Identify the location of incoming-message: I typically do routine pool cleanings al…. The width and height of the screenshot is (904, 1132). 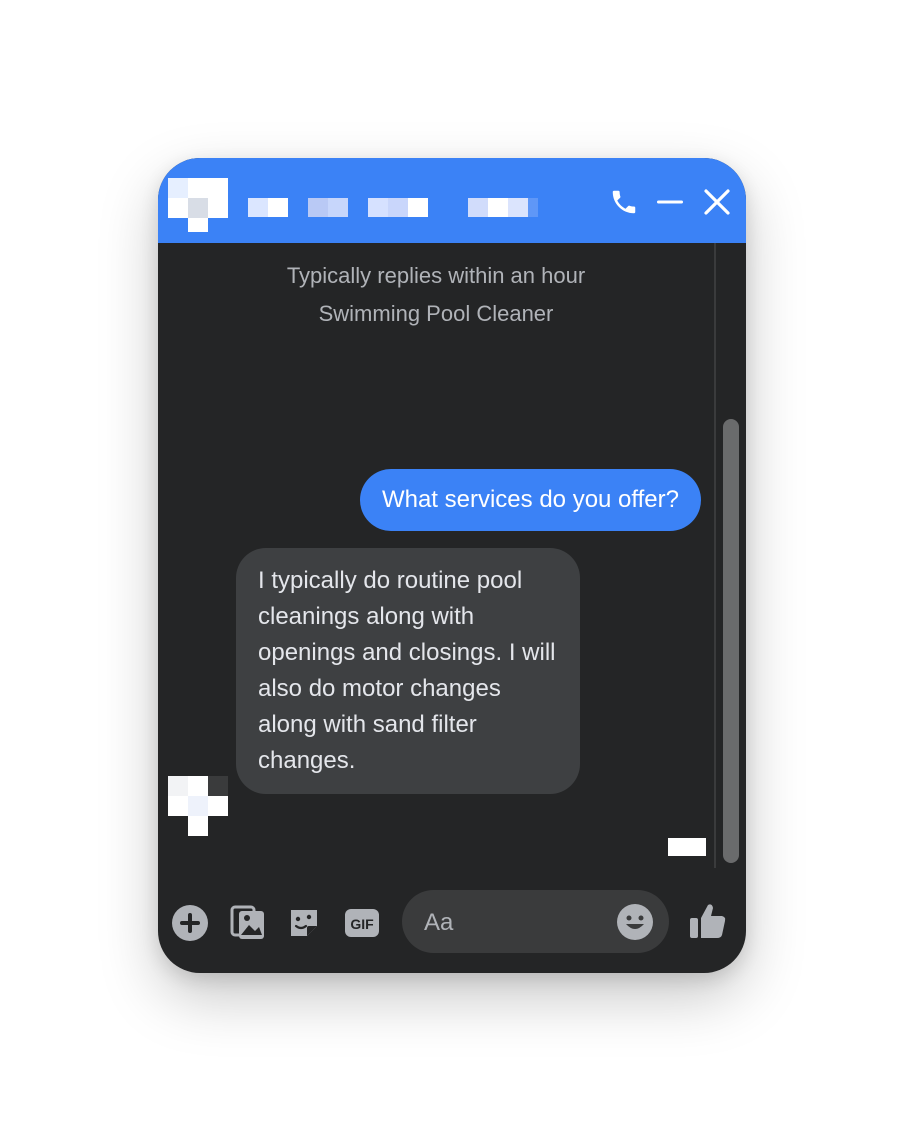
(408, 671).